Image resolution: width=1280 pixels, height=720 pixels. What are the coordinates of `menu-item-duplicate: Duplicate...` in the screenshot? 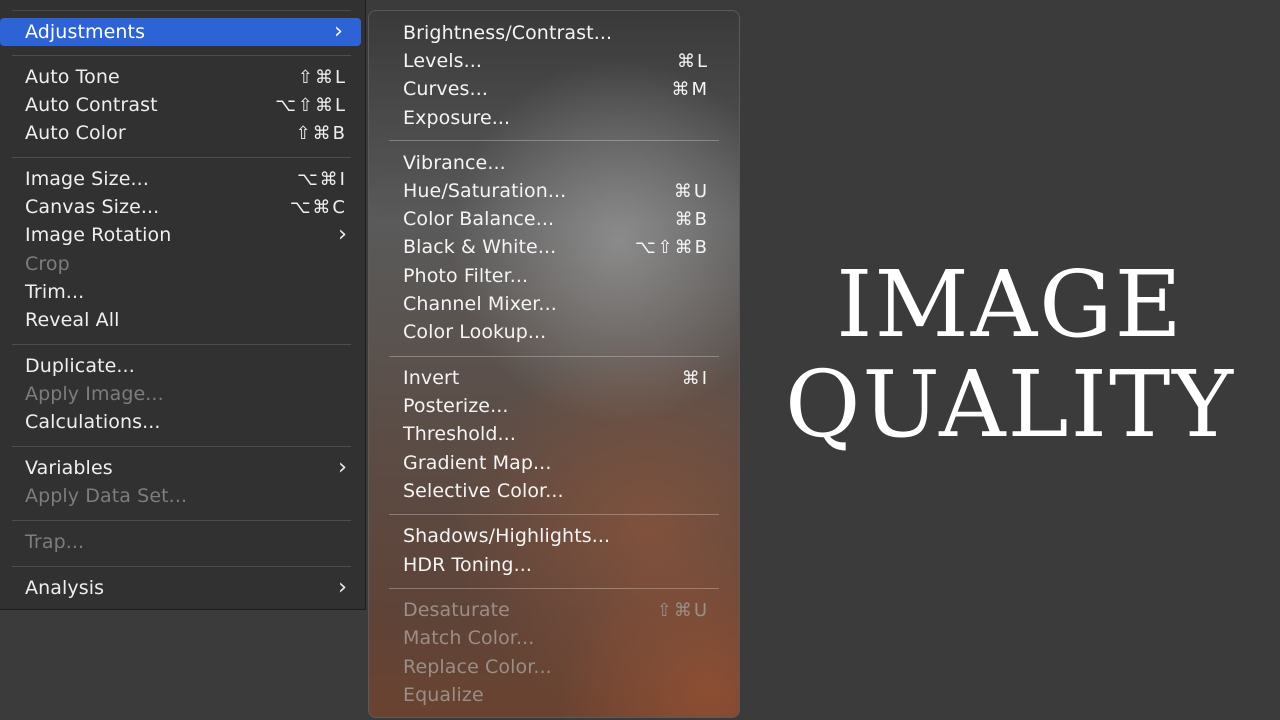 It's located at (182, 366).